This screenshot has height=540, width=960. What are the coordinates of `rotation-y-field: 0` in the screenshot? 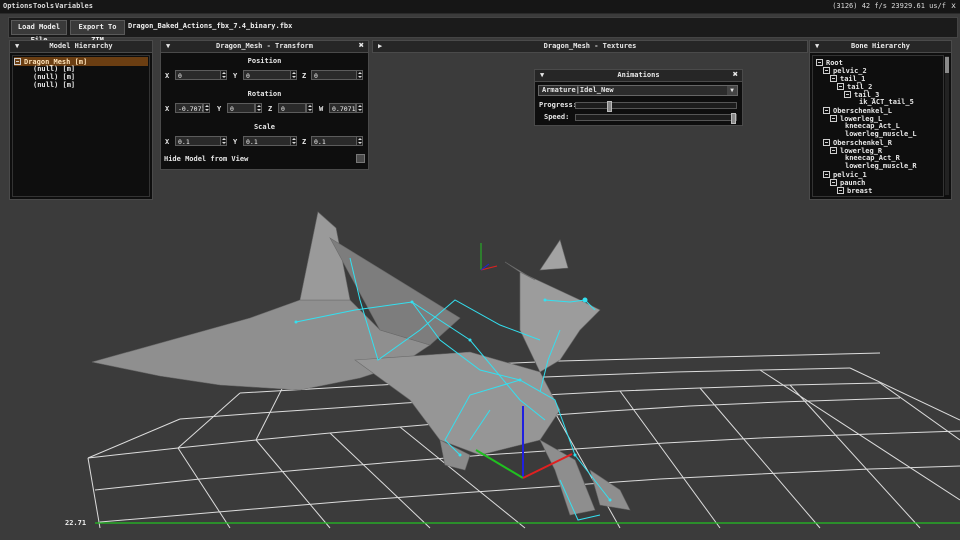 It's located at (241, 108).